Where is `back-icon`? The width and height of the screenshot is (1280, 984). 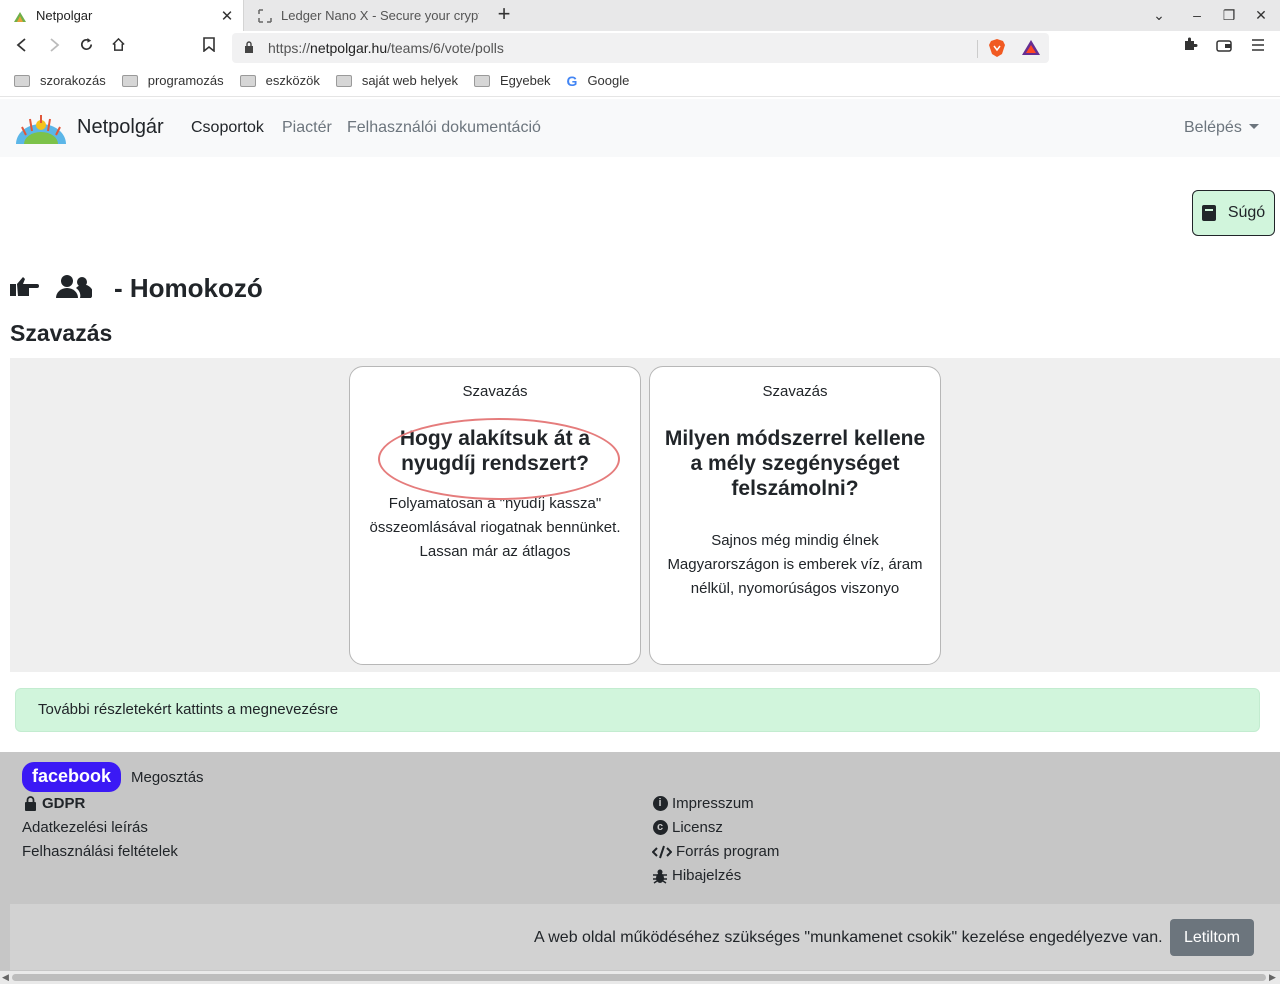
back-icon is located at coordinates (22, 48).